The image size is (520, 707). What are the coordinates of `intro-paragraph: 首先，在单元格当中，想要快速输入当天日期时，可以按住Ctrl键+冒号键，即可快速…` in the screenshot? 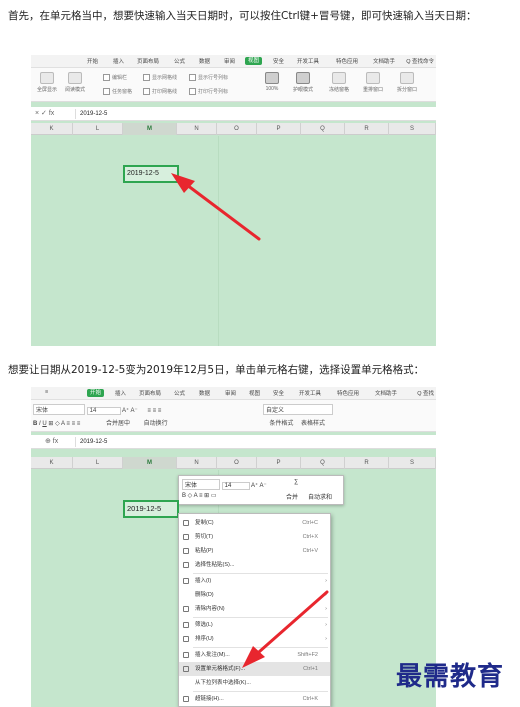 It's located at (242, 16).